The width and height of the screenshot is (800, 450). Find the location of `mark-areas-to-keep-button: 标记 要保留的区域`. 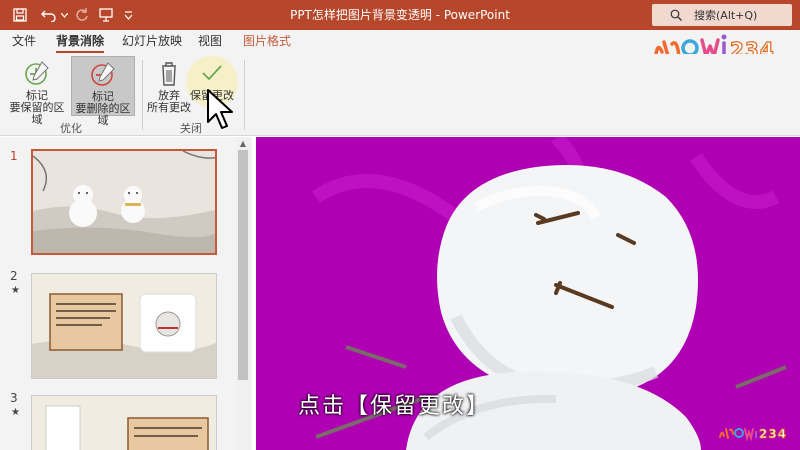

mark-areas-to-keep-button: 标记 要保留的区域 is located at coordinates (37, 91).